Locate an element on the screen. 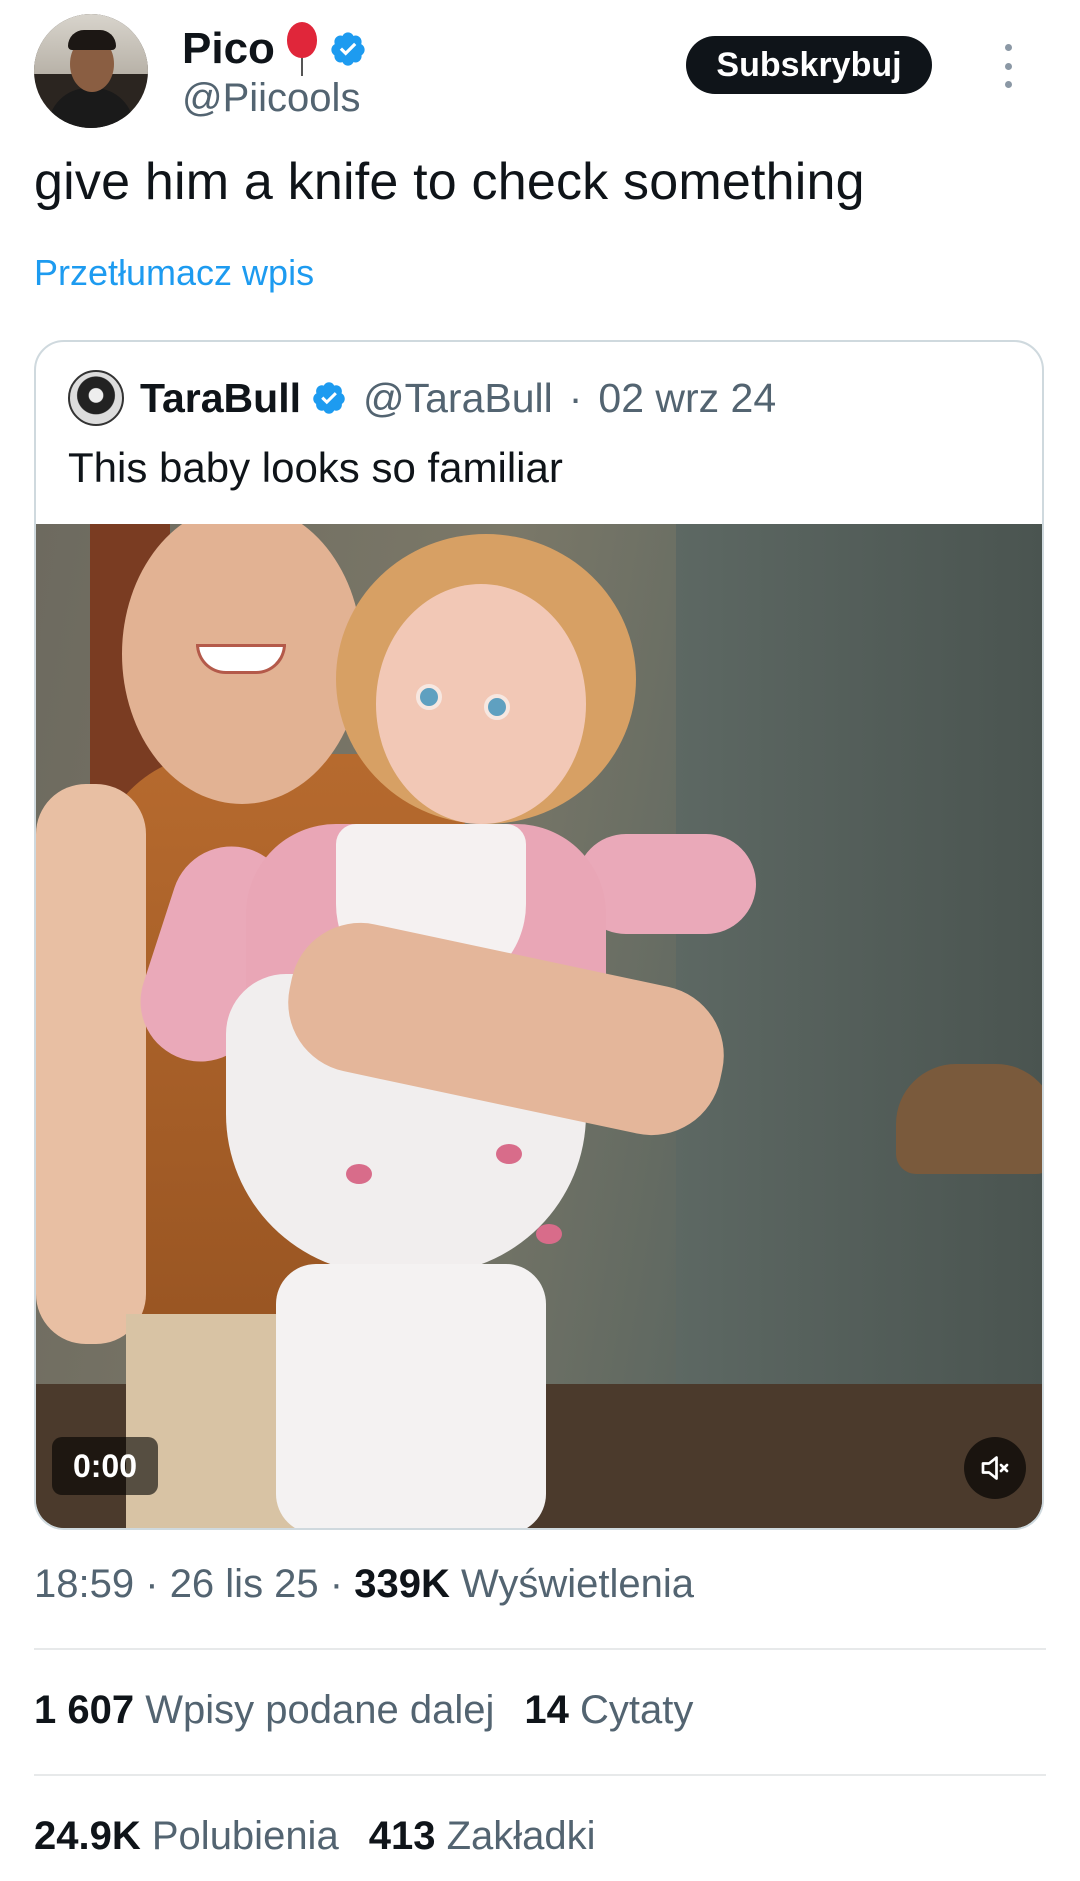 The image size is (1080, 1881). quote-date: 02 wrz 24 is located at coordinates (687, 397).